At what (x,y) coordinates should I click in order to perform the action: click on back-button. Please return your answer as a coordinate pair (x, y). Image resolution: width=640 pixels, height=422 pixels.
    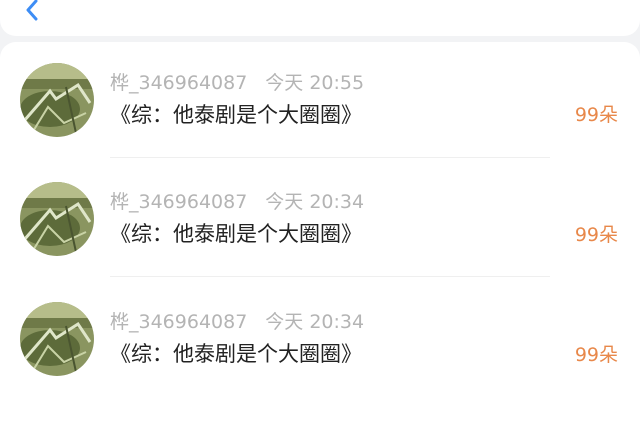
    Looking at the image, I should click on (33, 11).